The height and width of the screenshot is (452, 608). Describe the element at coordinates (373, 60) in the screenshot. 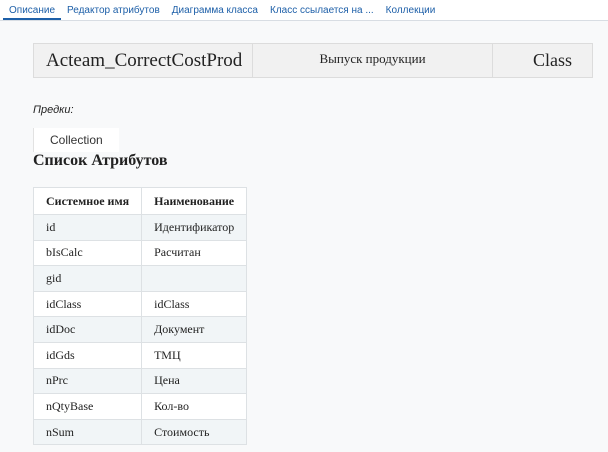

I see `class-caption: Выпуск продукции` at that location.